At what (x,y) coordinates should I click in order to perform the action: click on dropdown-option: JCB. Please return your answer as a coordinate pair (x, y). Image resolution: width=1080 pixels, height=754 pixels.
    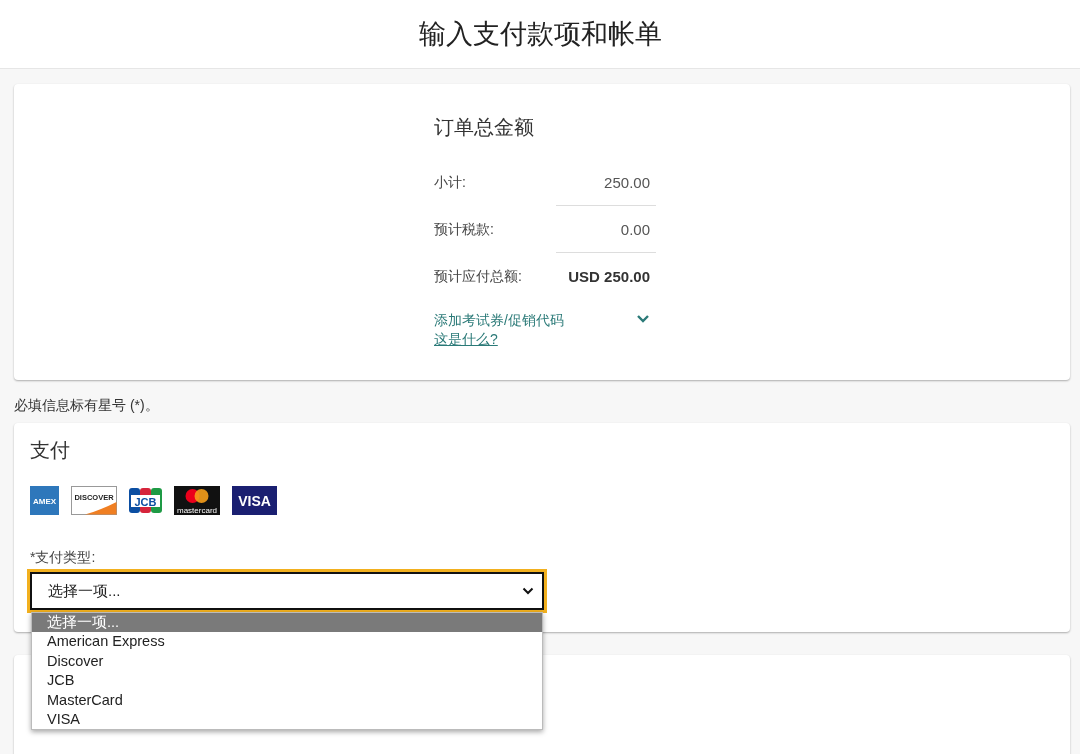
    Looking at the image, I should click on (287, 681).